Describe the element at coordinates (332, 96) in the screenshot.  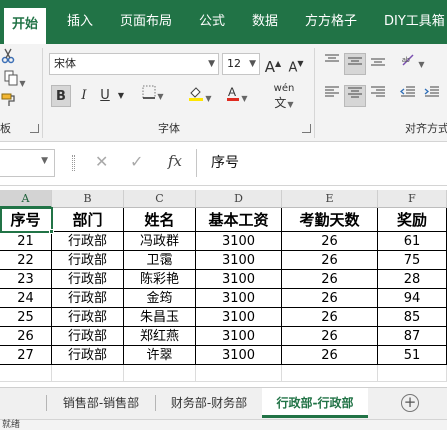
I see `align-left-icon` at that location.